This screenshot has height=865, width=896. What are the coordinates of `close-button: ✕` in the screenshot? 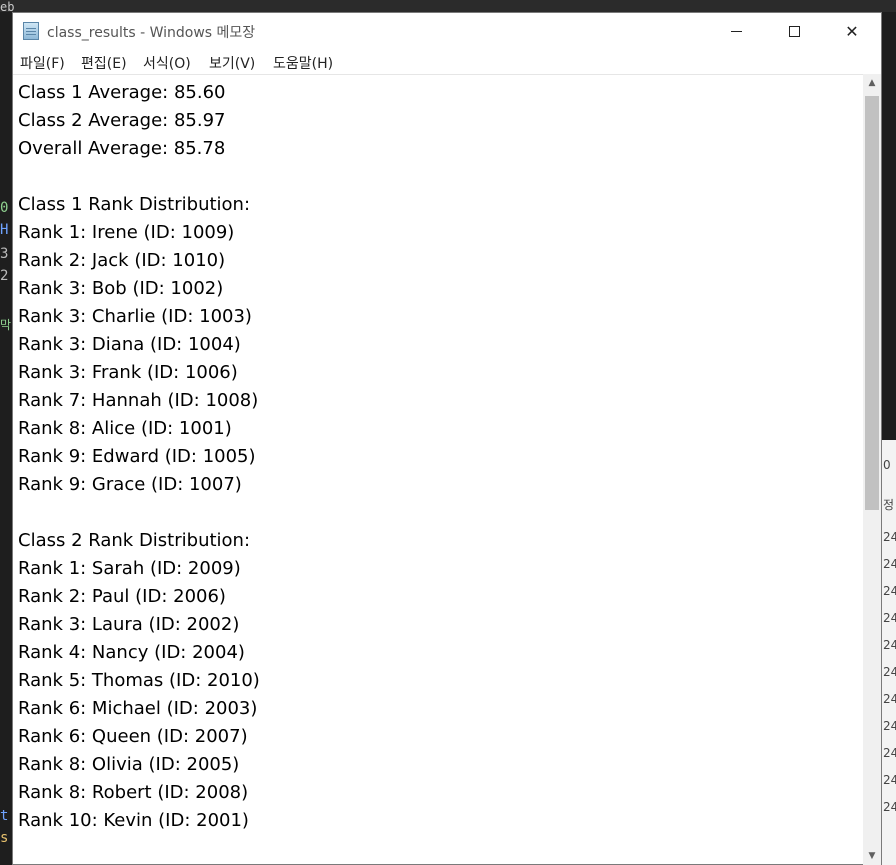 It's located at (852, 31).